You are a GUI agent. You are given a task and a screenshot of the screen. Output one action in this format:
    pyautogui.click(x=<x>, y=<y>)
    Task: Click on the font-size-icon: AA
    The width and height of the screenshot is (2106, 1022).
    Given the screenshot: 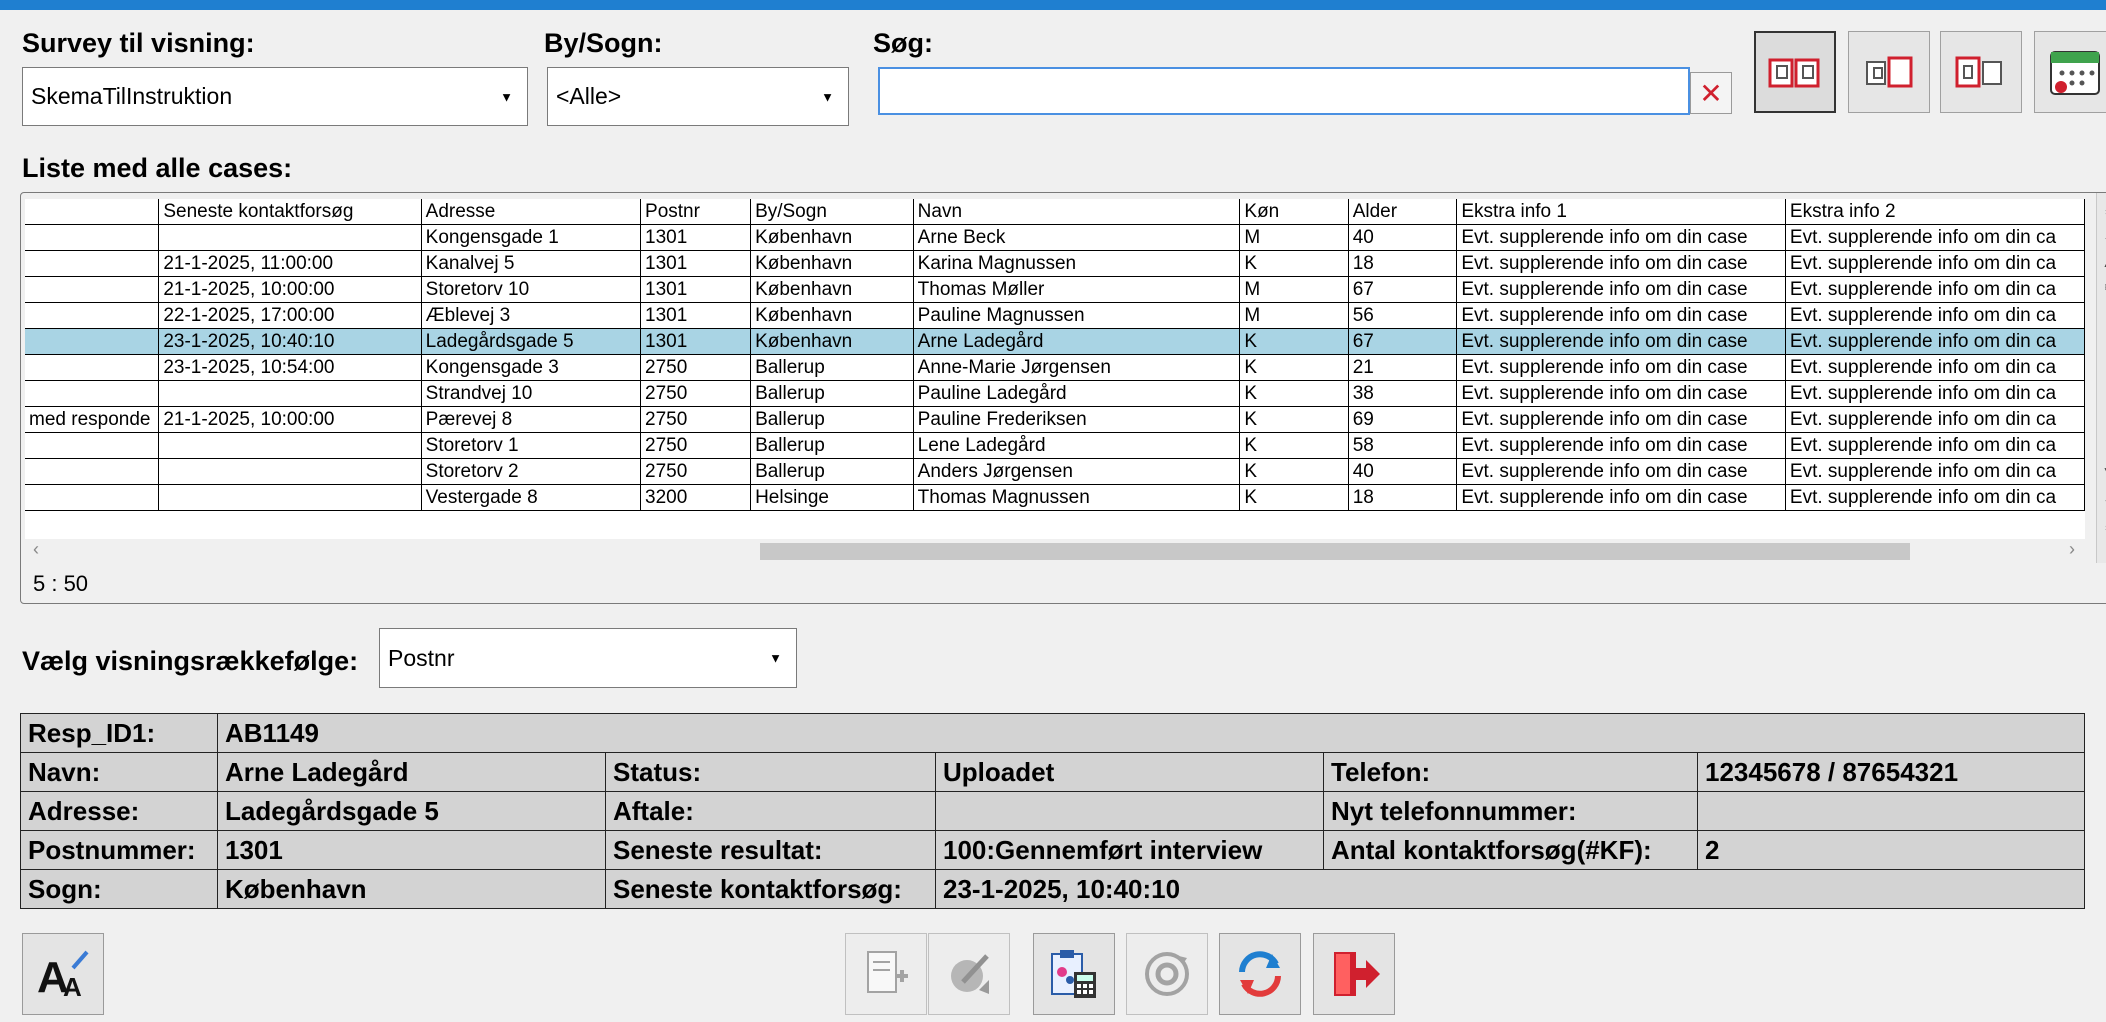 What is the action you would take?
    pyautogui.click(x=63, y=976)
    